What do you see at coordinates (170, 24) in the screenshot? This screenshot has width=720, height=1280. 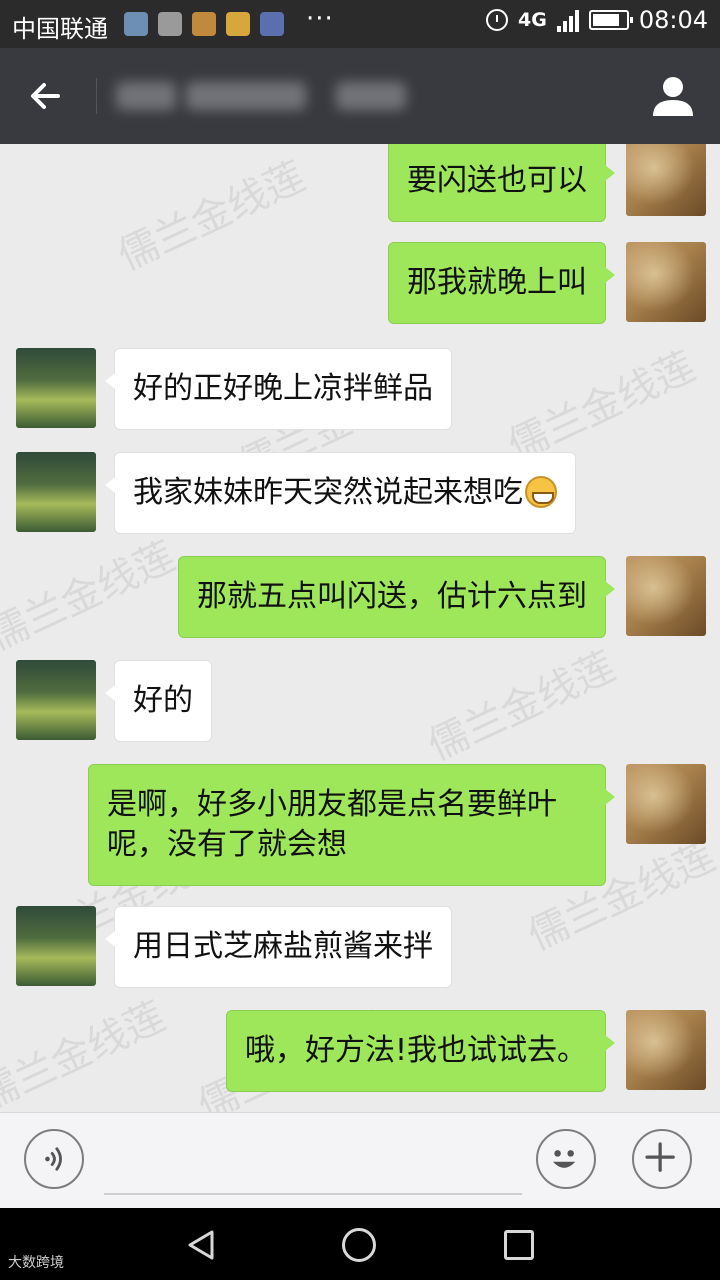 I see `message-notification-icon` at bounding box center [170, 24].